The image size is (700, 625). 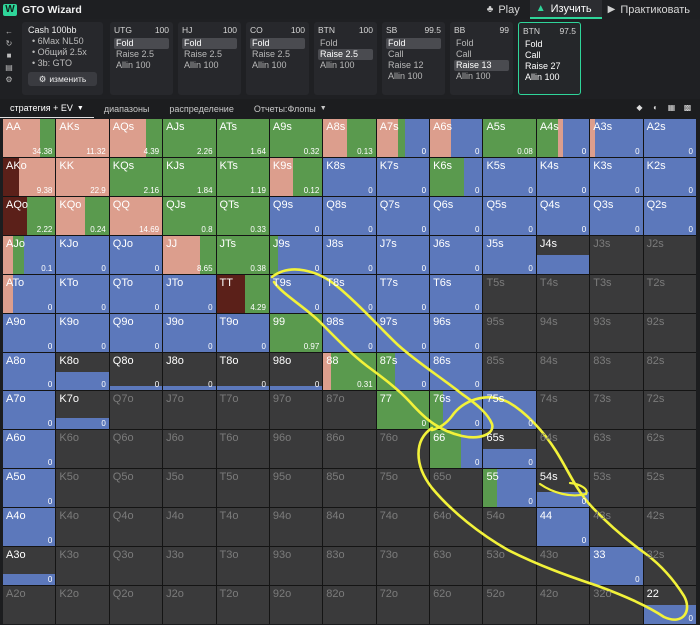 What do you see at coordinates (349, 215) in the screenshot?
I see `hand-cell: Q8s 0` at bounding box center [349, 215].